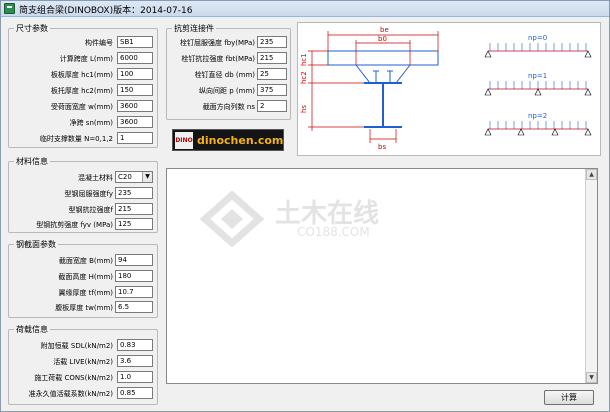 Image resolution: width=610 pixels, height=412 pixels. I want to click on np1-label: np=1, so click(537, 76).